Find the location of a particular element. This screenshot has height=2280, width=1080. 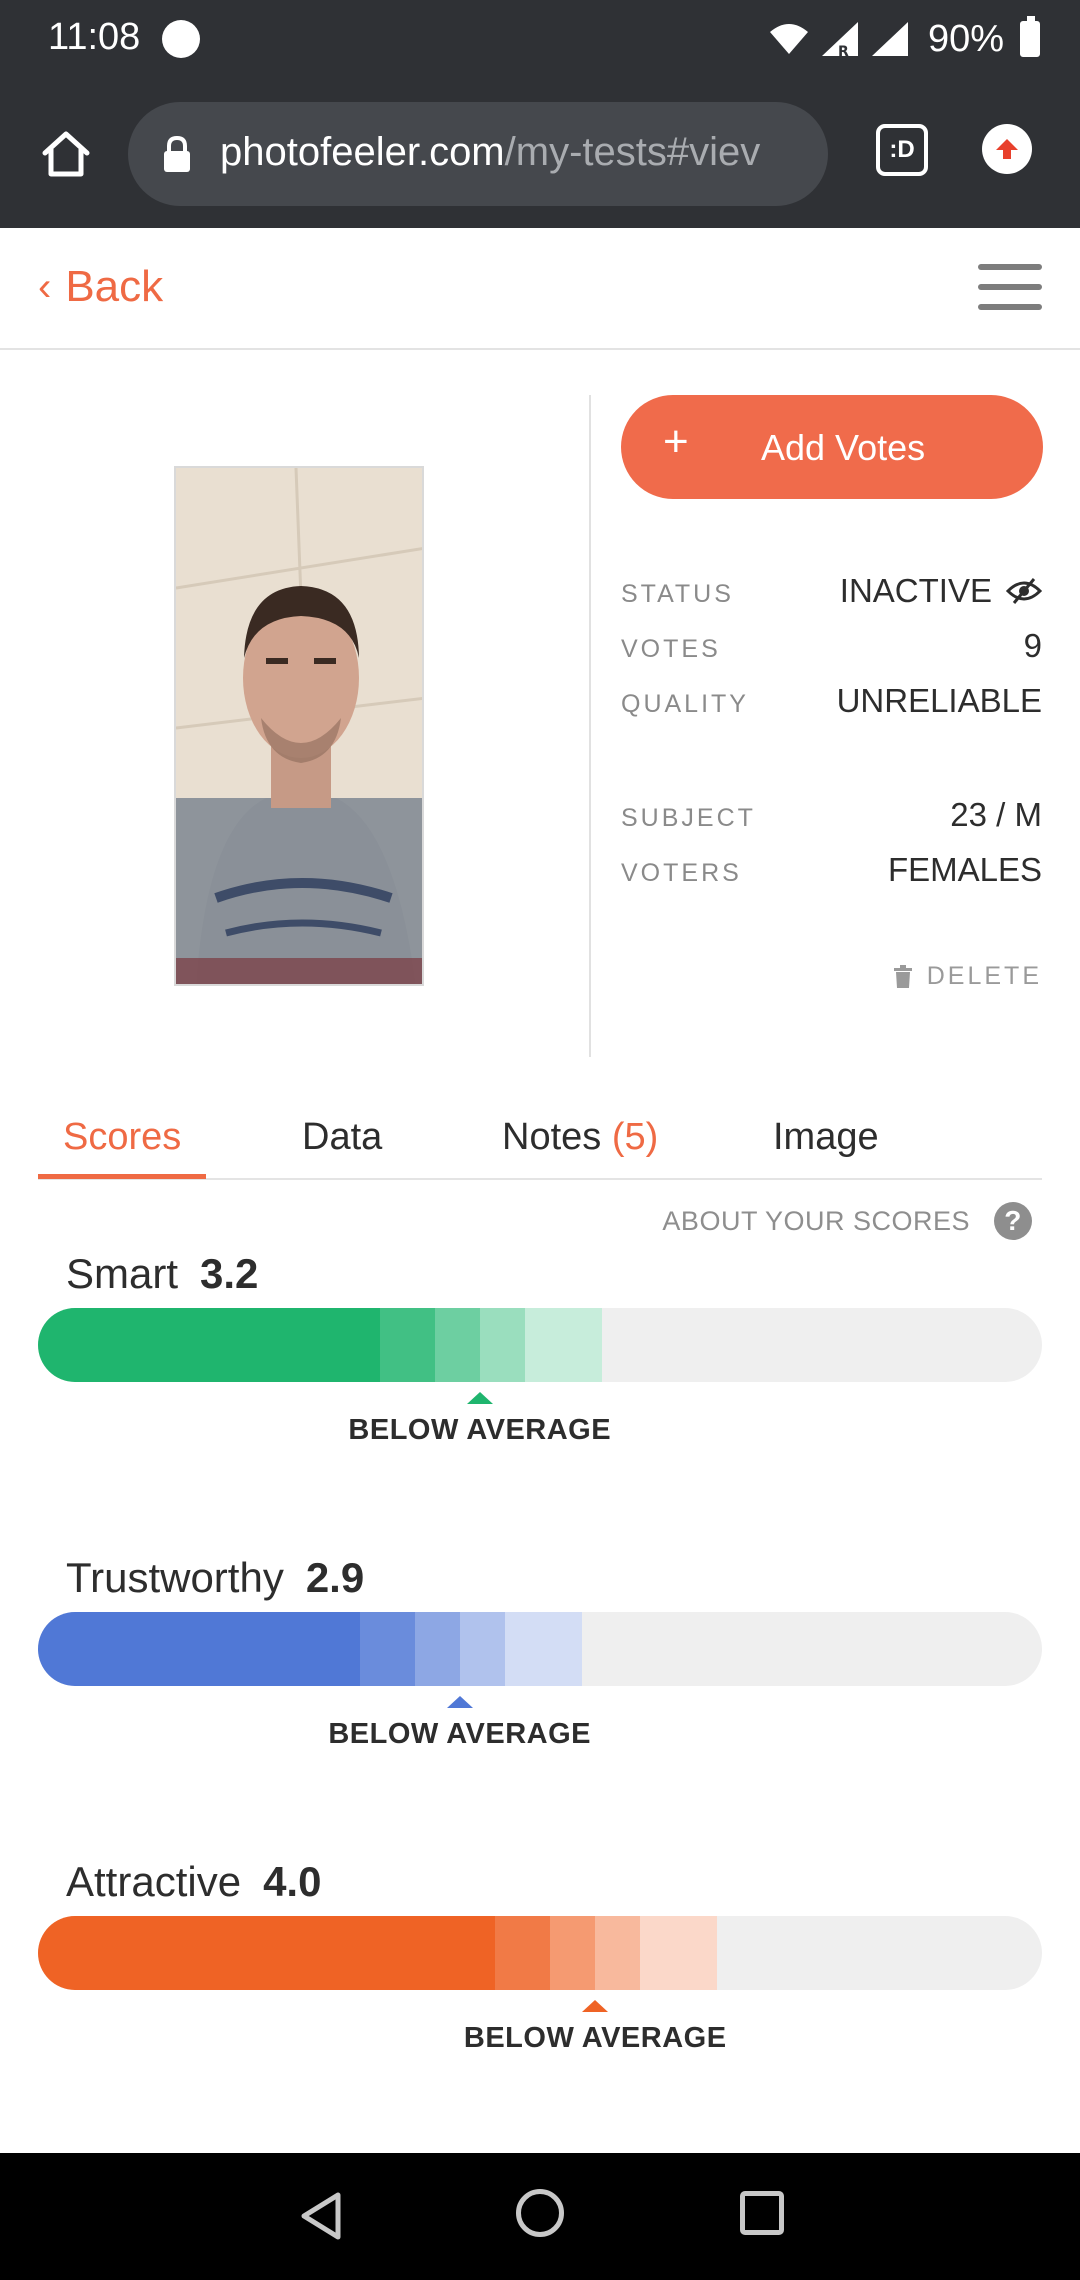

result-tabs: Scores Data Notes (5) Image is located at coordinates (540, 1145).